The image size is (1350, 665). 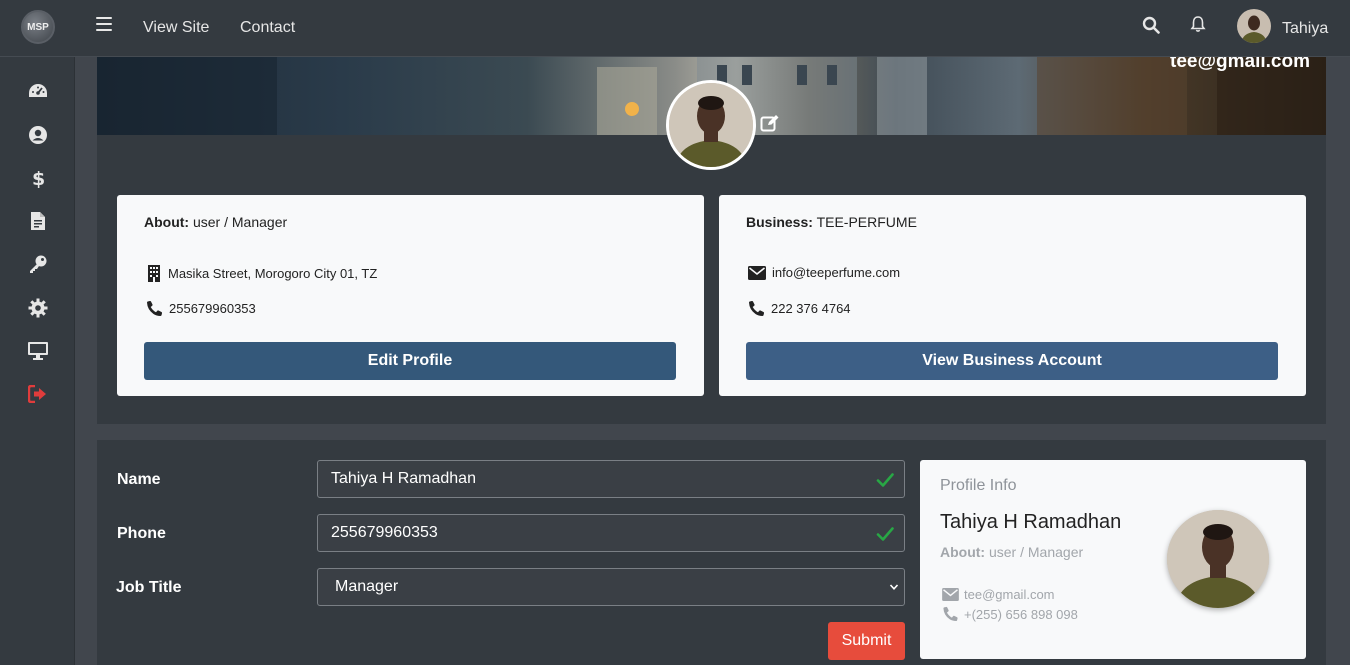 What do you see at coordinates (1218, 559) in the screenshot?
I see `profile-info-avatar` at bounding box center [1218, 559].